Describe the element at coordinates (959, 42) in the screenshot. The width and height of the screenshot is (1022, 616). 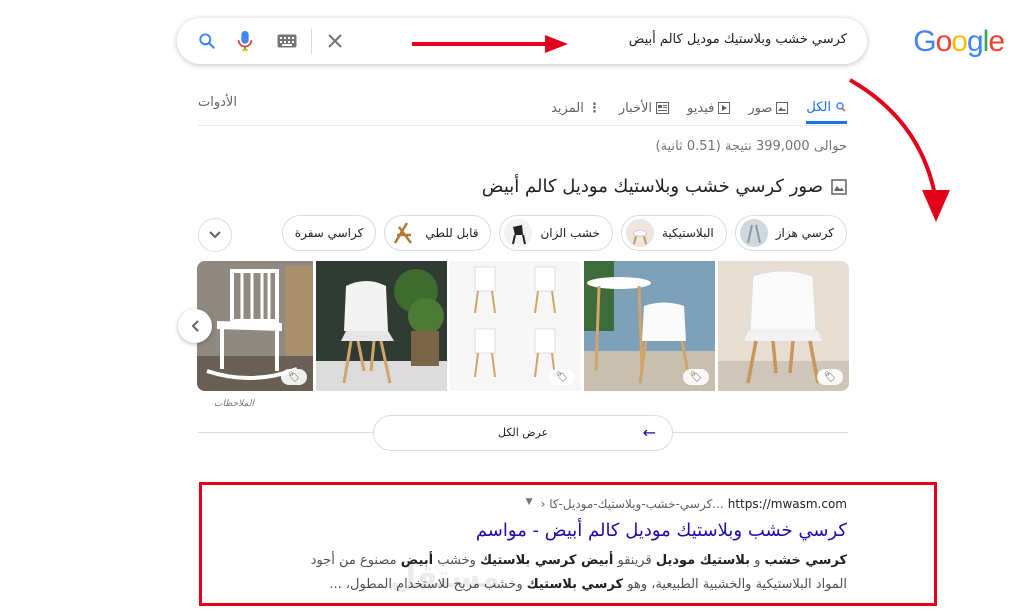
I see `google-logo: Google` at that location.